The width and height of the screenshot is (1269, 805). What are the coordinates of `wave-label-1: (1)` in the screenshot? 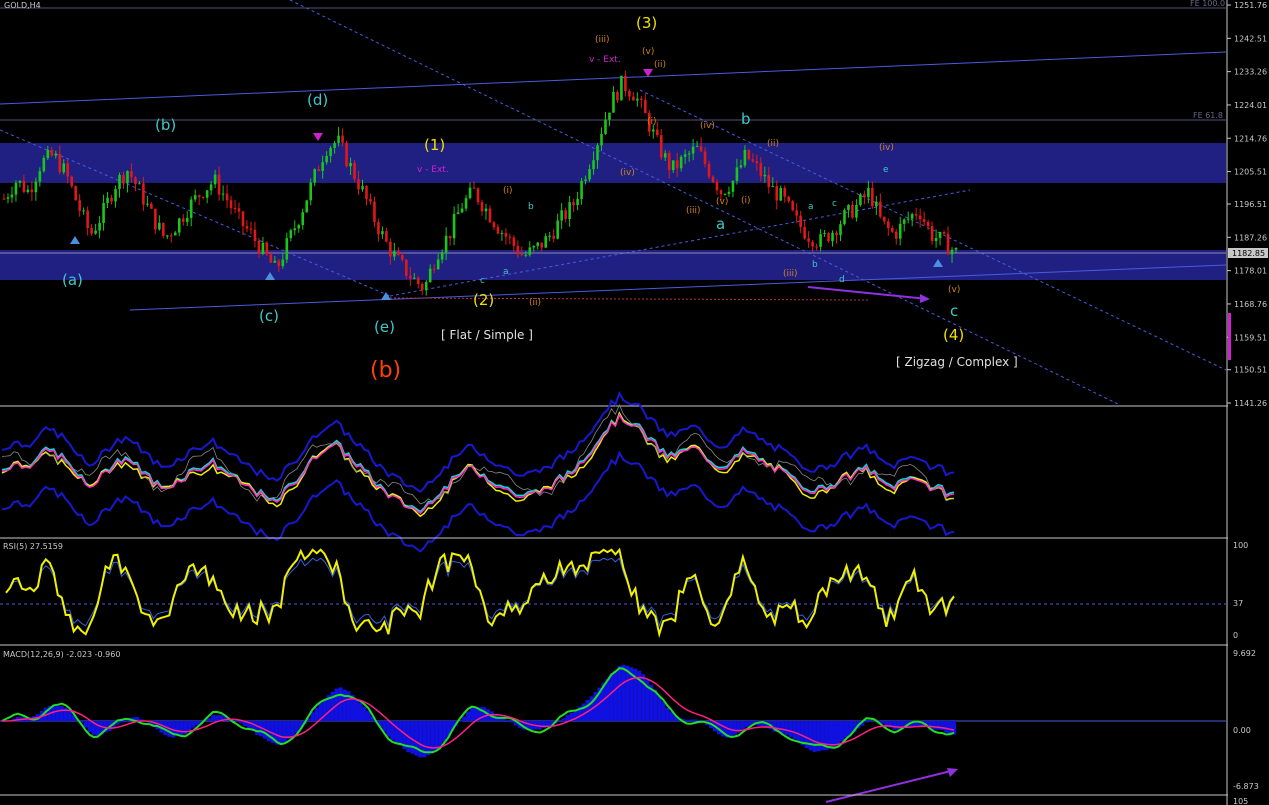 It's located at (434, 145).